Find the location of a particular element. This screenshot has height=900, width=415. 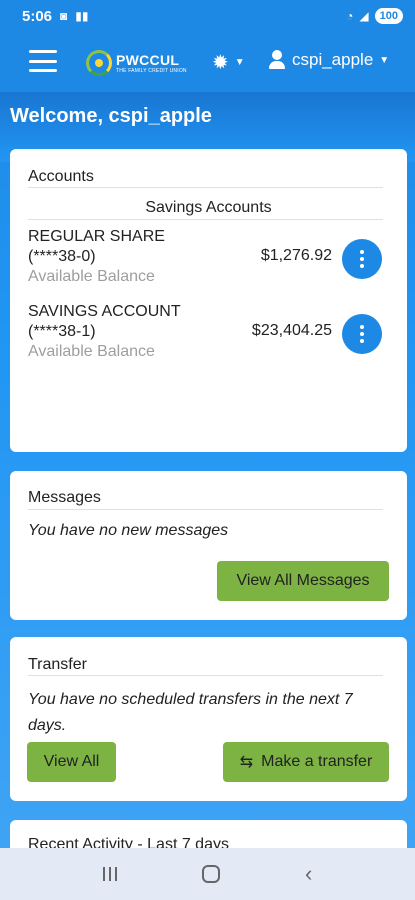

gear-icon: ✹ is located at coordinates (220, 63).